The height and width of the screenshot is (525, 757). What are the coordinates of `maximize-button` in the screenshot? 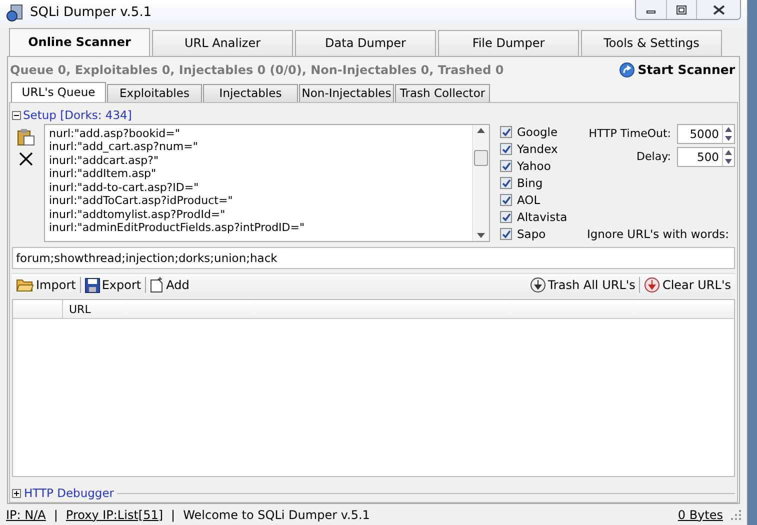 It's located at (681, 9).